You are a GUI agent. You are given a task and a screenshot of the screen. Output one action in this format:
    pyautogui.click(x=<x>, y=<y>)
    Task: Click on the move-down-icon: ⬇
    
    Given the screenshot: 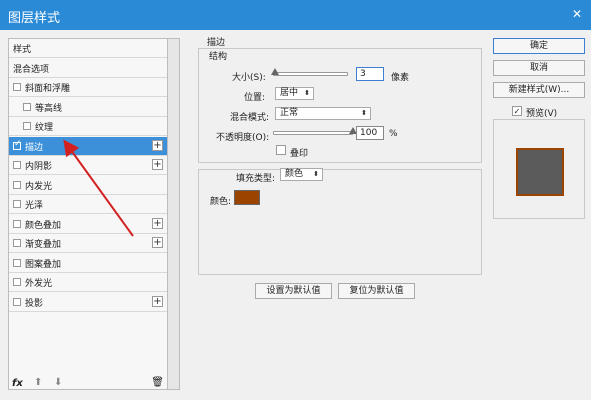 What is the action you would take?
    pyautogui.click(x=58, y=382)
    